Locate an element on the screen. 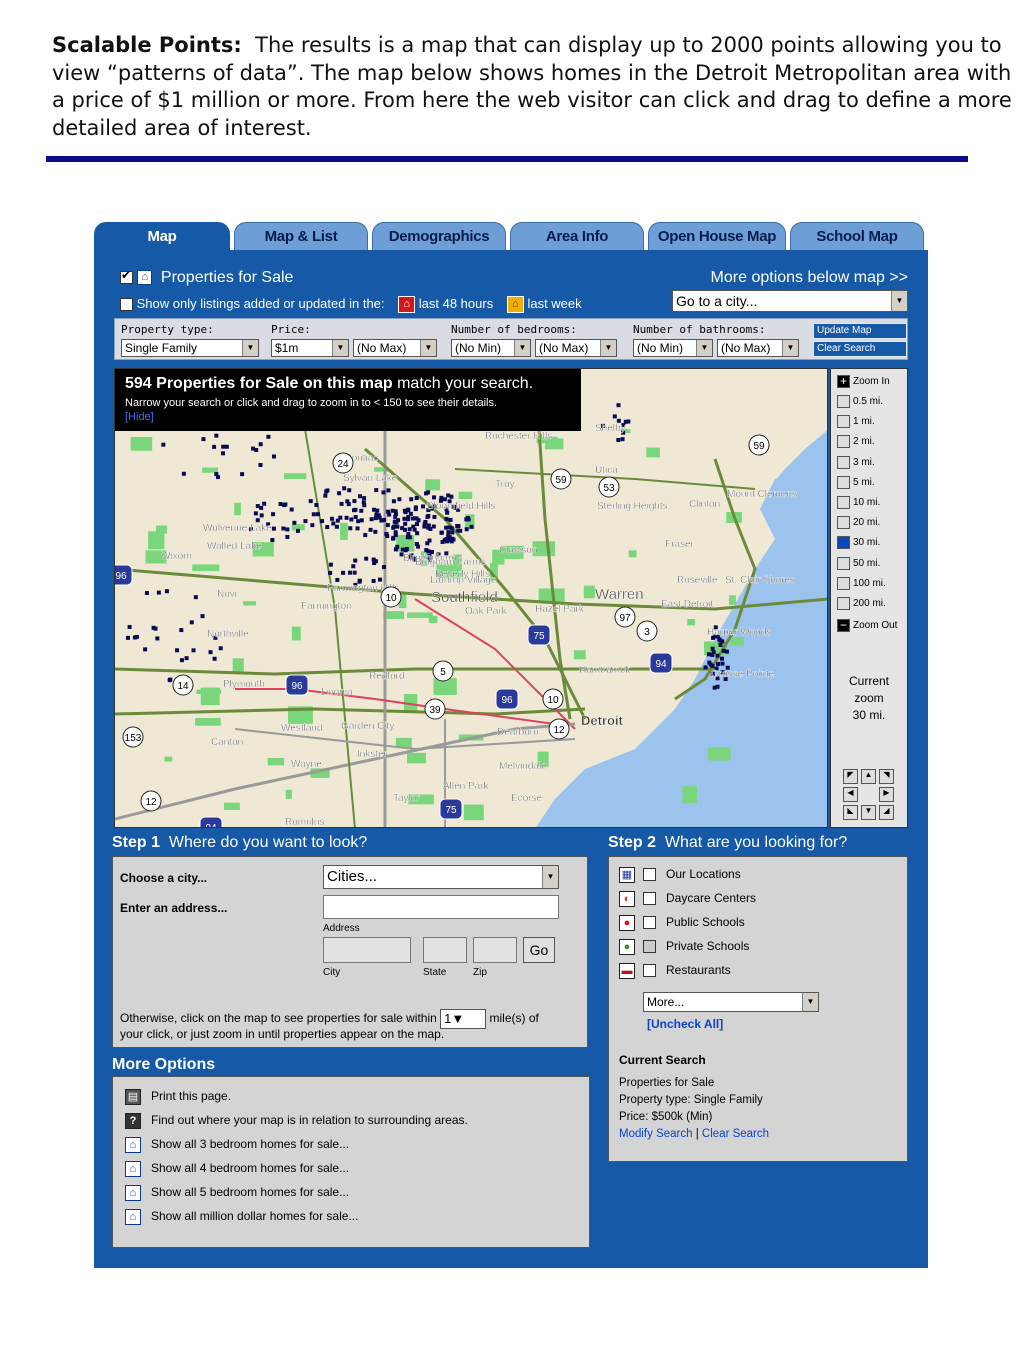 This screenshot has width=1024, height=1365. tab-area-info: Area Info is located at coordinates (577, 236).